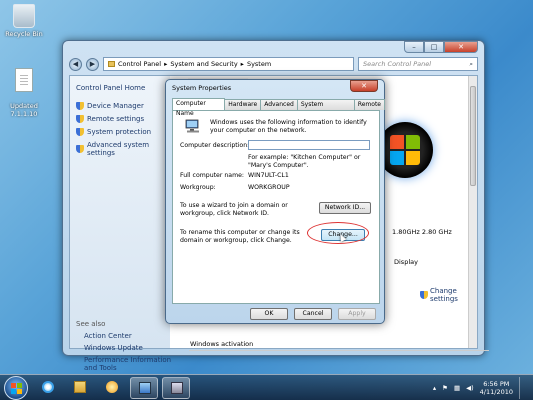  What do you see at coordinates (203, 64) in the screenshot?
I see `breadcrumb-system-security: System and Security` at bounding box center [203, 64].